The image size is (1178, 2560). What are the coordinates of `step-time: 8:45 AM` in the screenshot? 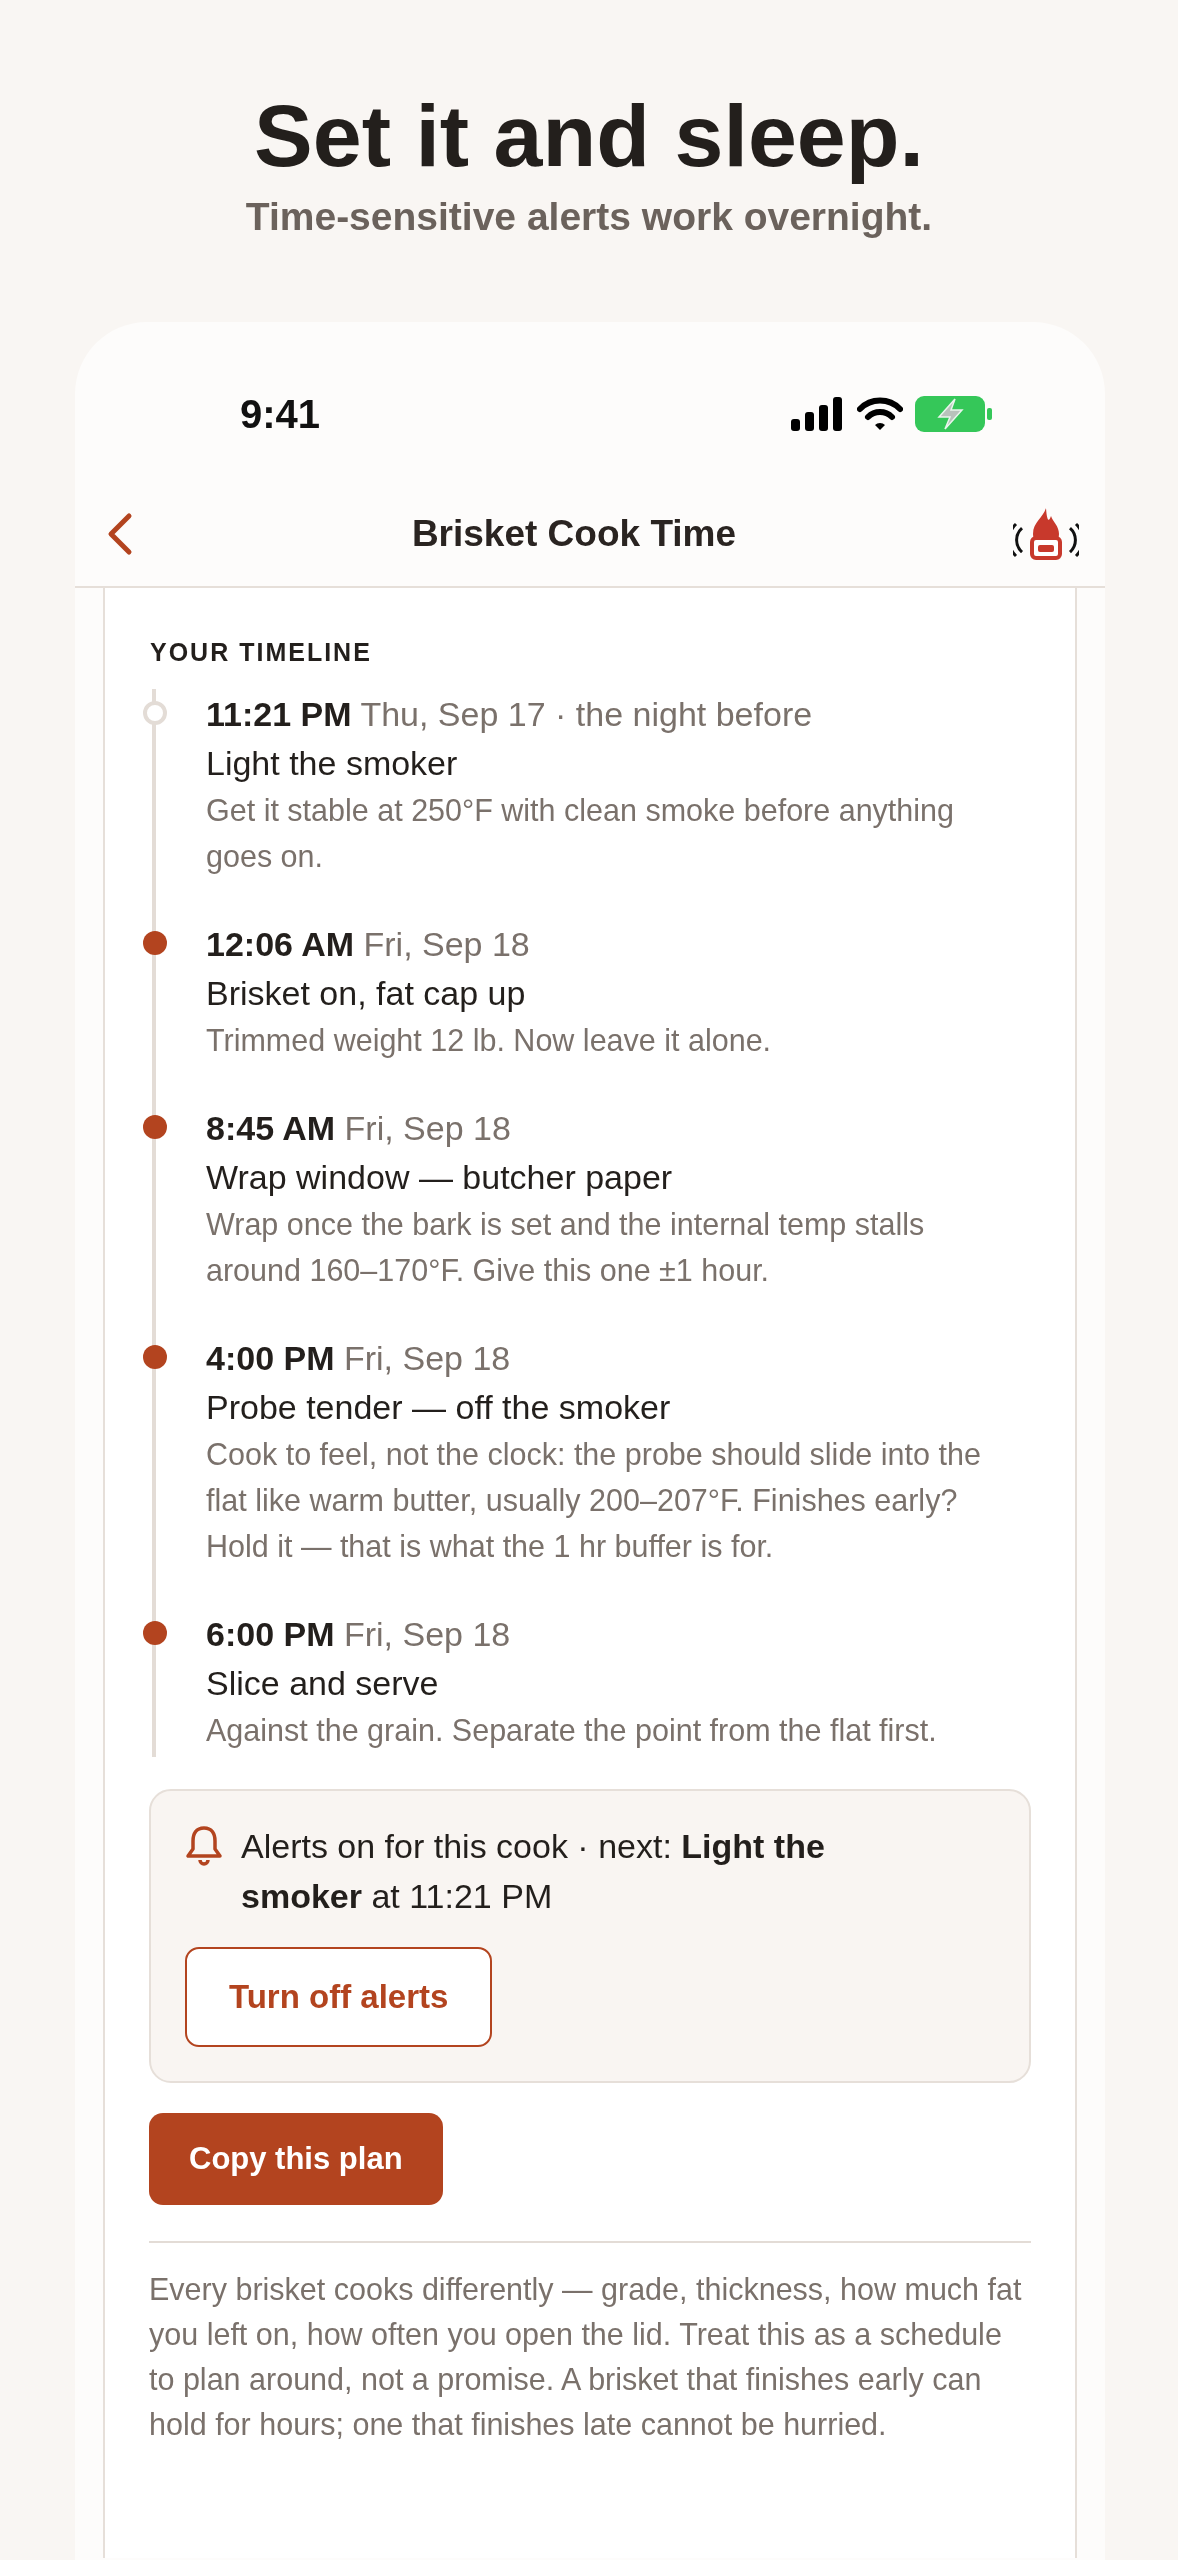 It's located at (271, 1128).